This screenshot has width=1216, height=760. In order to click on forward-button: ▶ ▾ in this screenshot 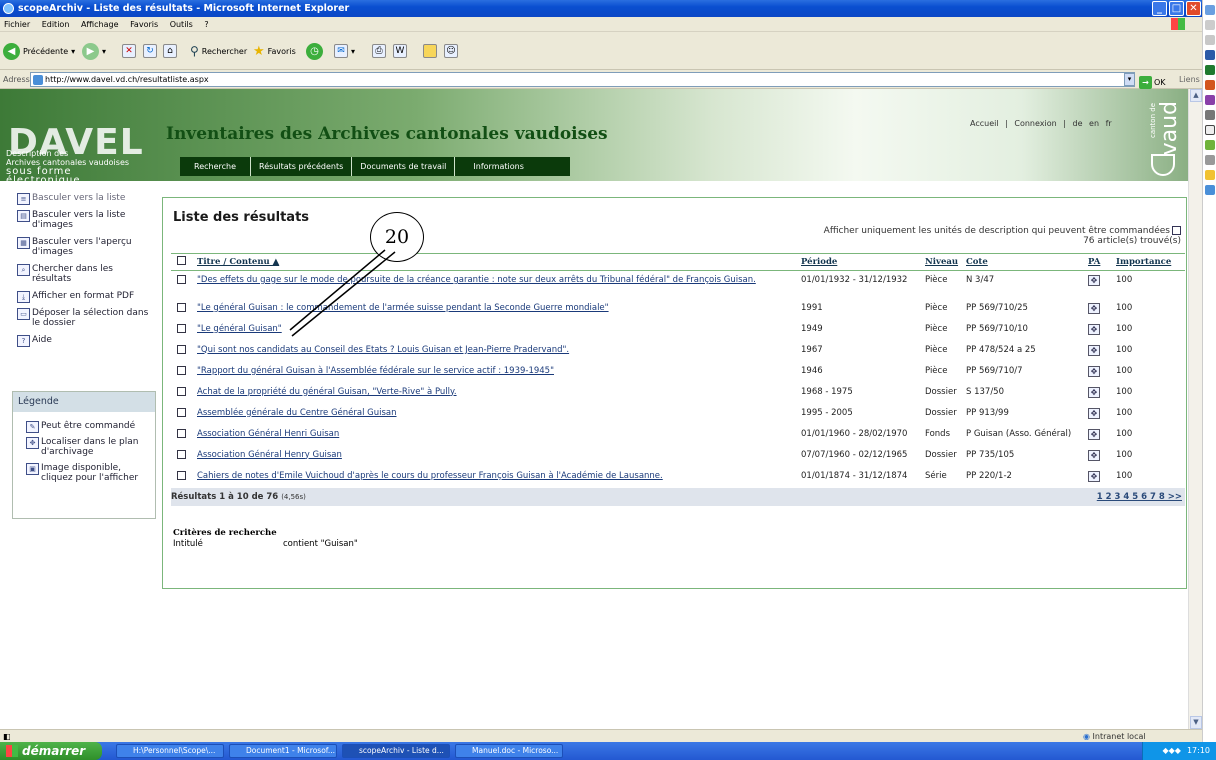, I will do `click(94, 51)`.